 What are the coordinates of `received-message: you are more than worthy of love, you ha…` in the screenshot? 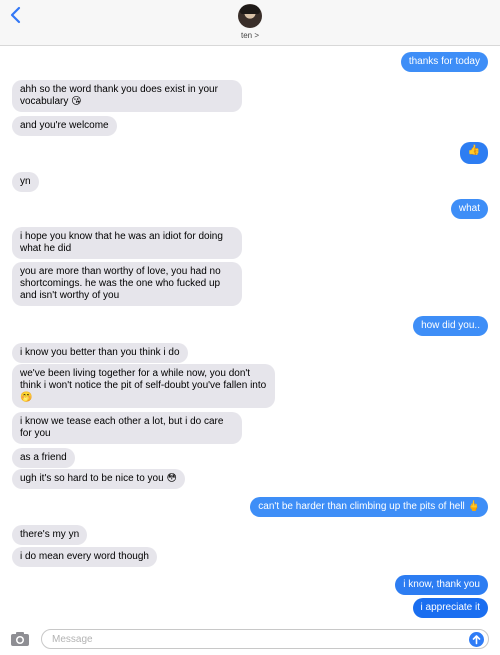 It's located at (127, 284).